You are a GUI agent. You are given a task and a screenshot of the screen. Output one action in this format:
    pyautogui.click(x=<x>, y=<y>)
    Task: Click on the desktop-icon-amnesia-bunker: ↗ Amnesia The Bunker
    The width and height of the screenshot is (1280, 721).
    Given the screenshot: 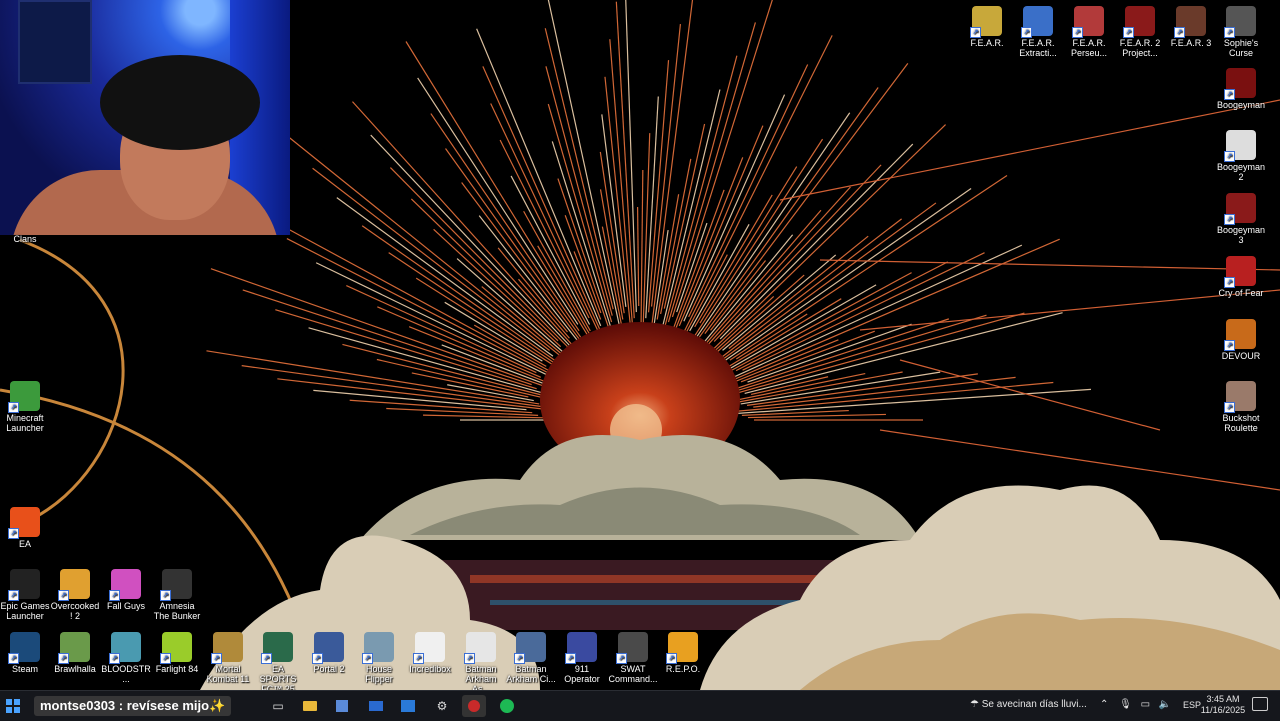 What is the action you would take?
    pyautogui.click(x=177, y=595)
    